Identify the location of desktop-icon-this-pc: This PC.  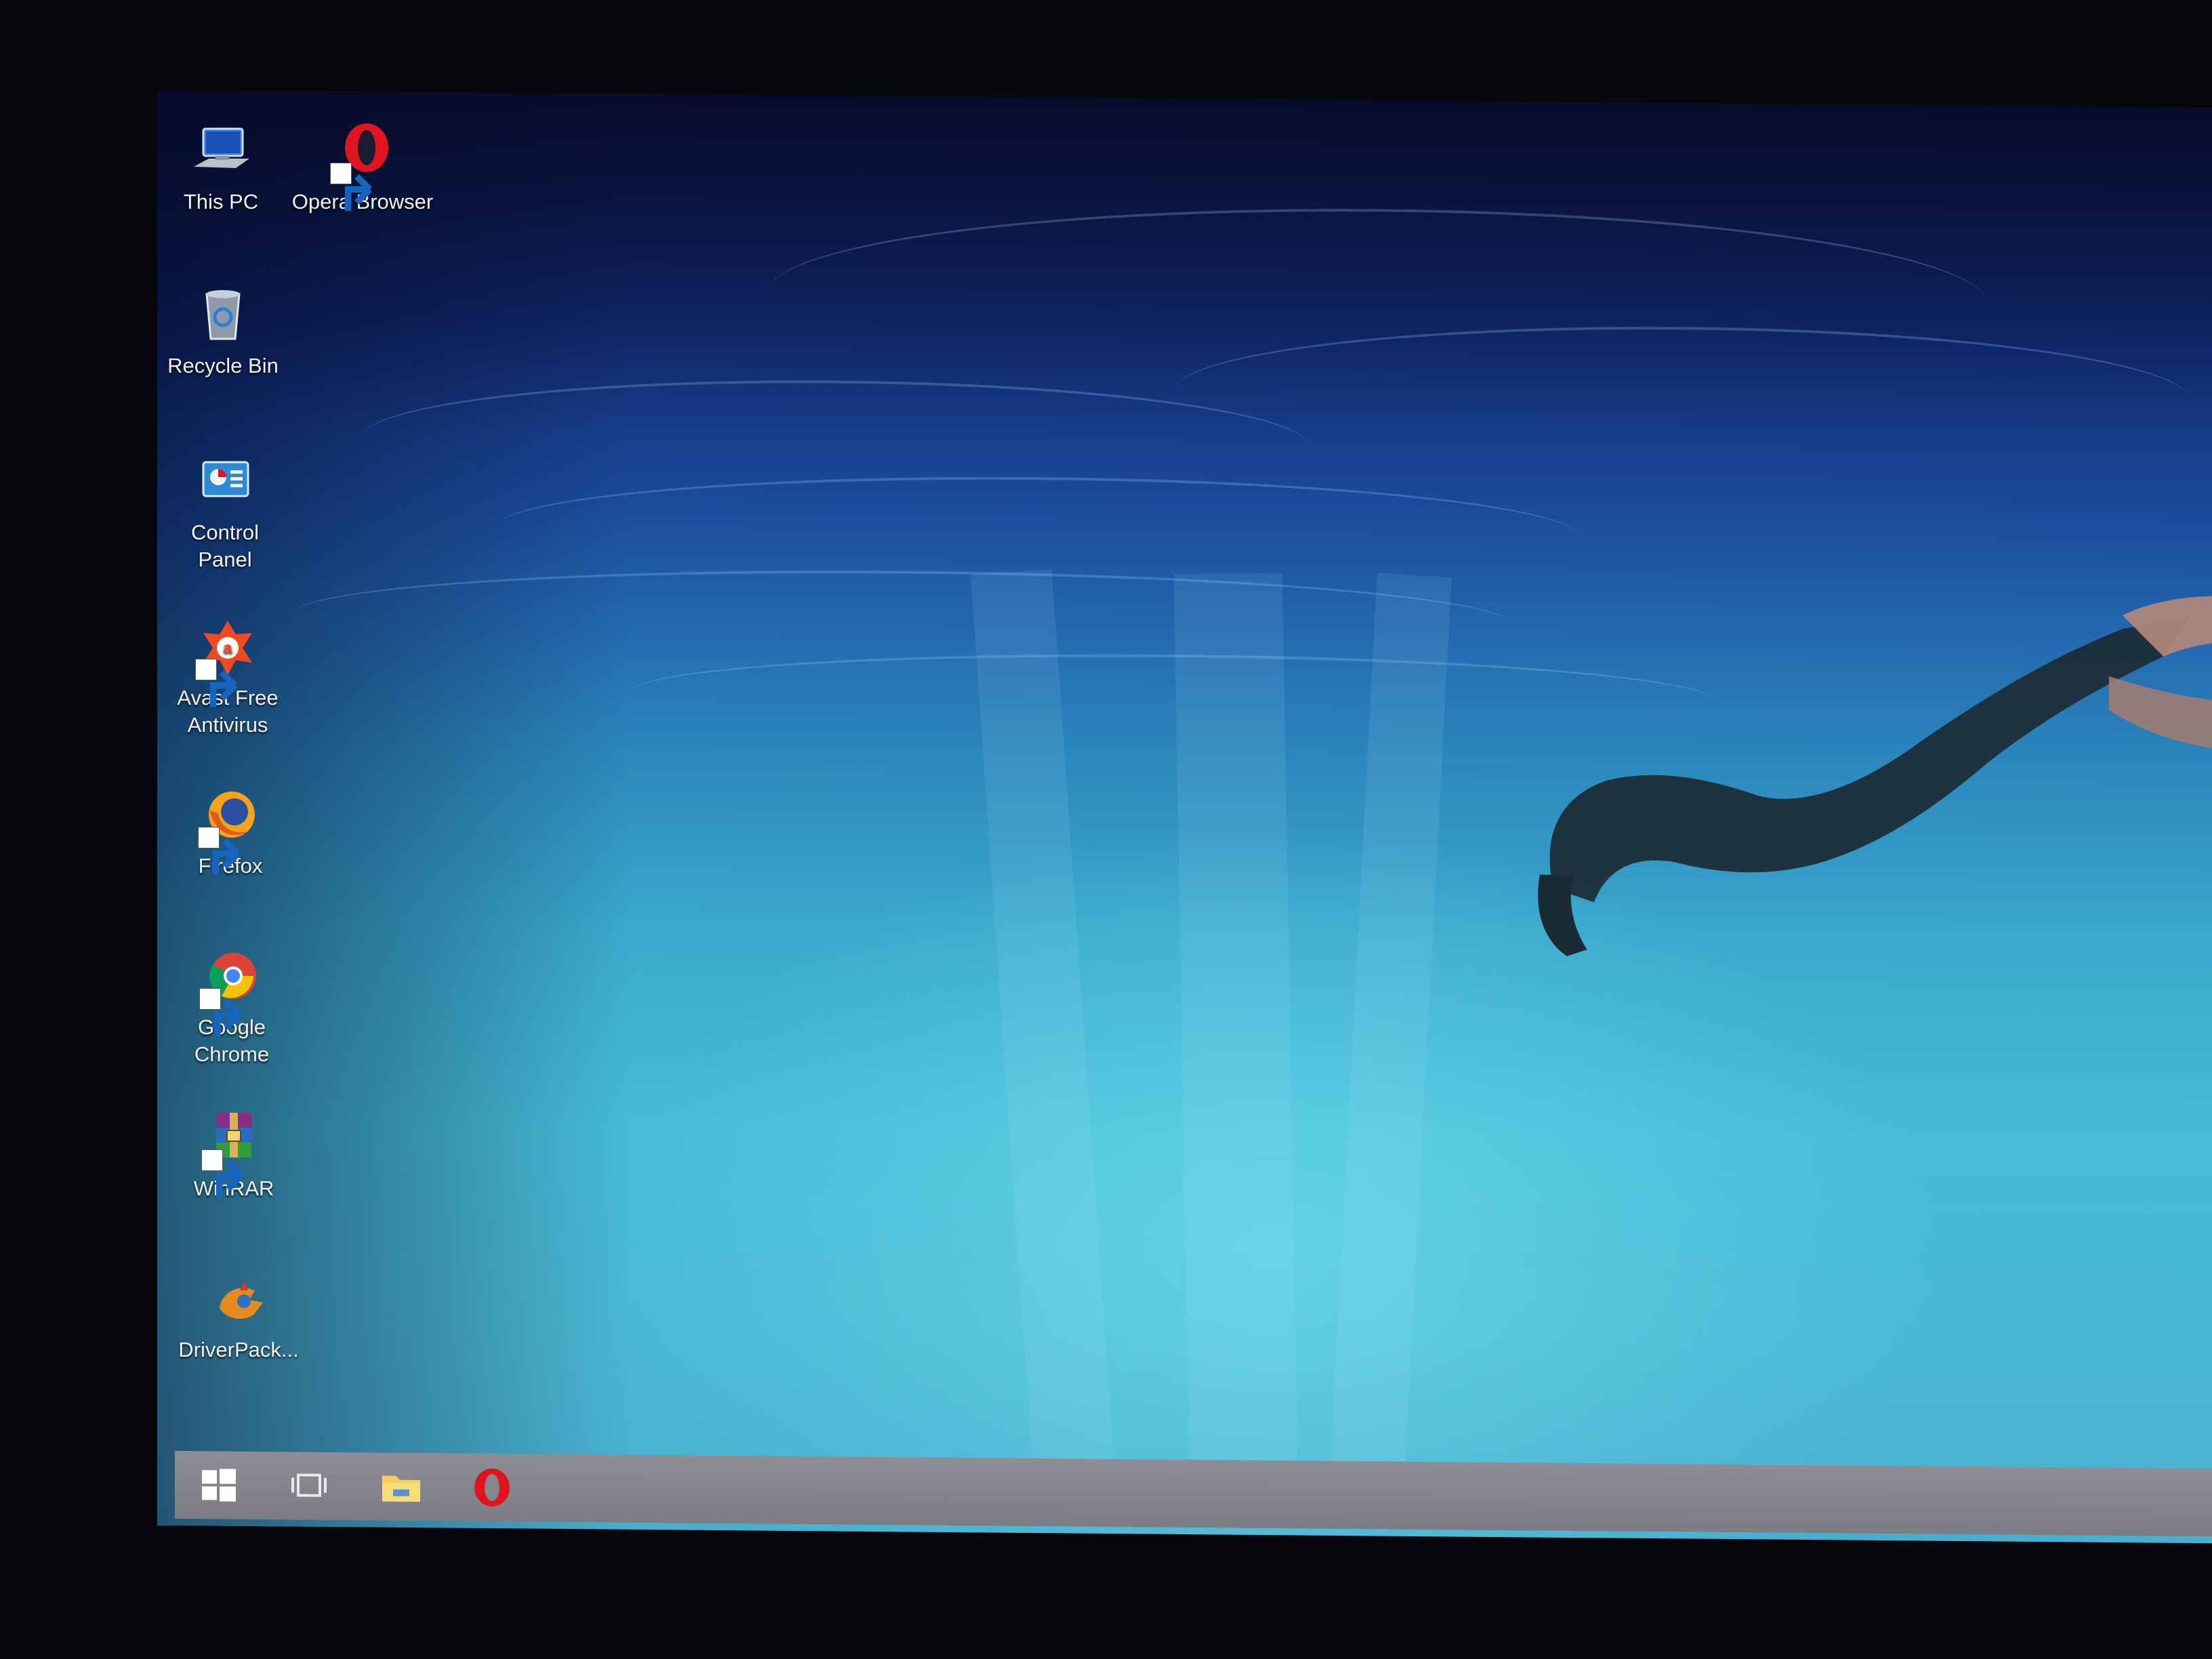
(221, 167).